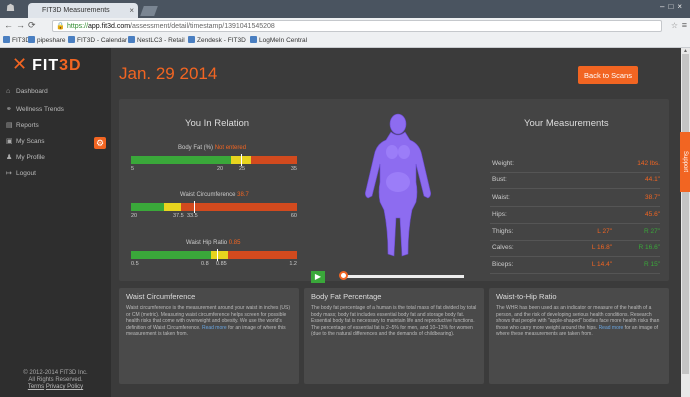 Image resolution: width=690 pixels, height=397 pixels. What do you see at coordinates (214, 255) in the screenshot?
I see `waist-hip-ratio-bar` at bounding box center [214, 255].